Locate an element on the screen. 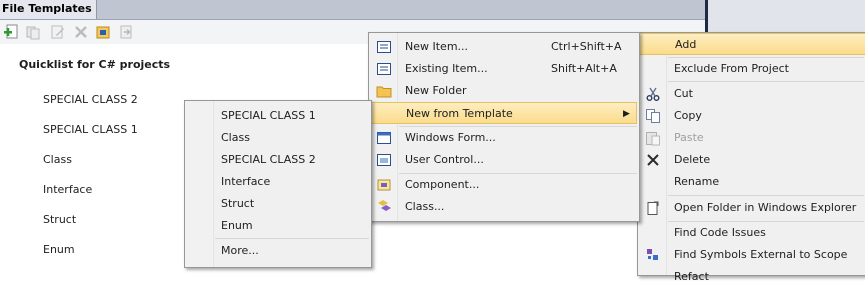 This screenshot has width=865, height=288. copy-template-icon is located at coordinates (33, 32).